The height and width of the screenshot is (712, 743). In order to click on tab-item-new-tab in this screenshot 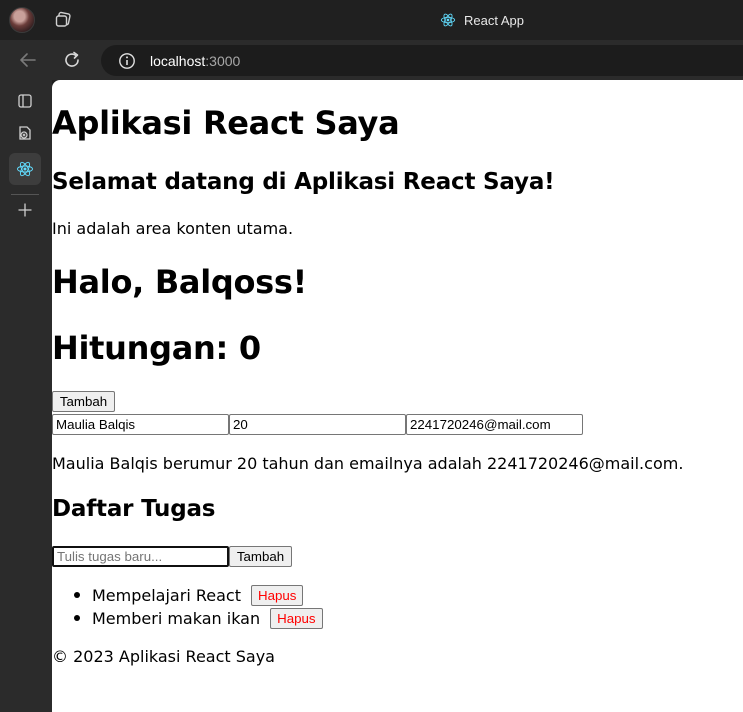, I will do `click(25, 133)`.